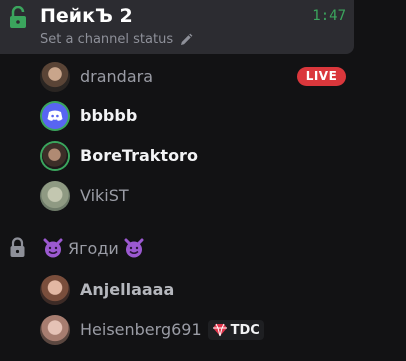  I want to click on set-channel-status: Set a channel status, so click(116, 40).